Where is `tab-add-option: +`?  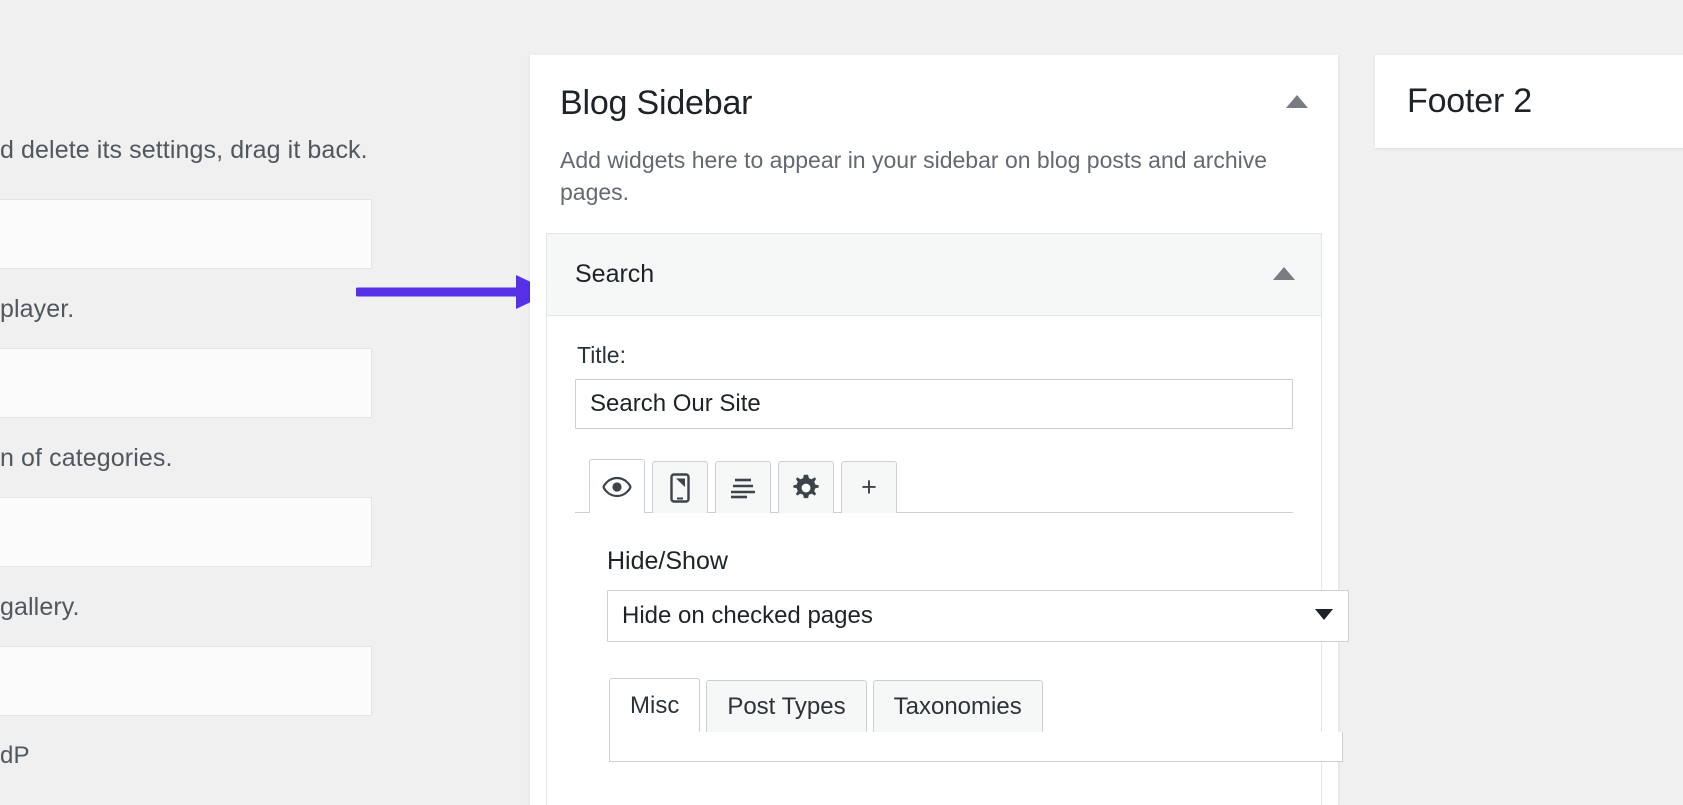
tab-add-option: + is located at coordinates (869, 487).